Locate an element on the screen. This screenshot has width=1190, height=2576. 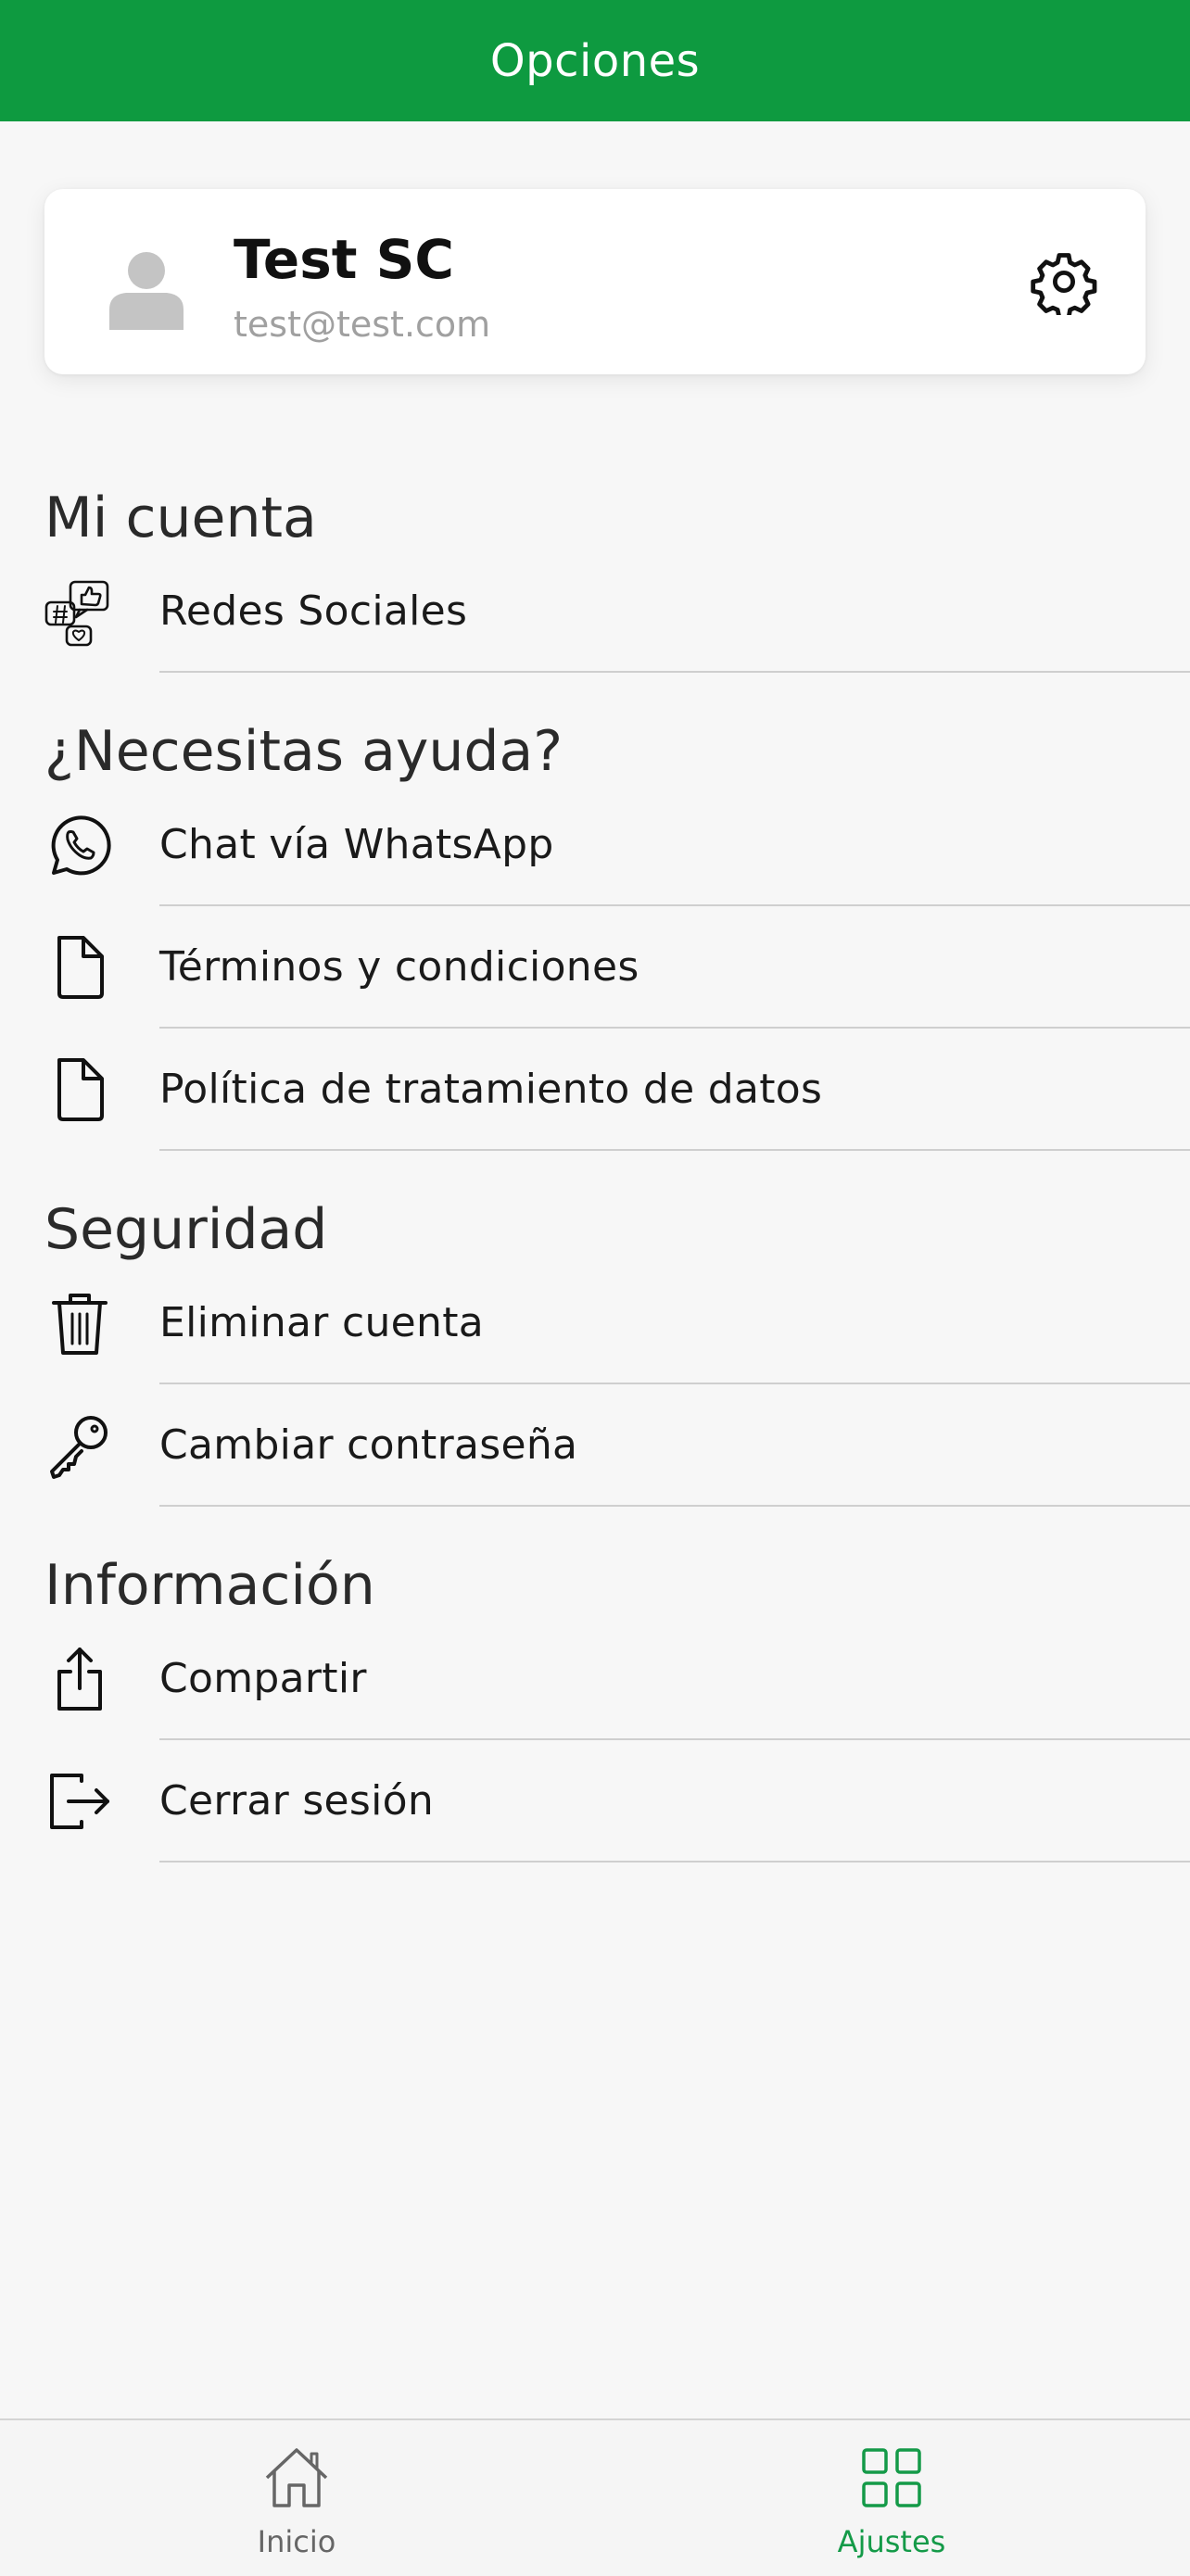
nav-item-ajustes: Ajustes is located at coordinates (892, 2498).